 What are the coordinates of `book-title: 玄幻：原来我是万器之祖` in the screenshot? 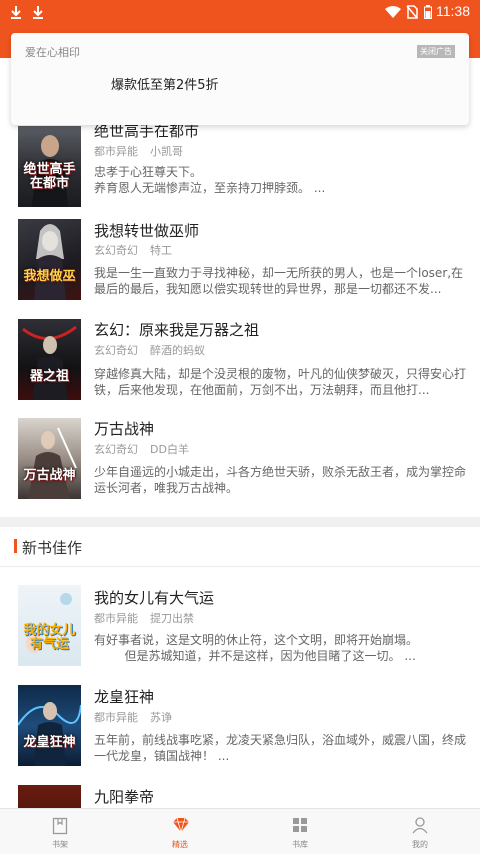 It's located at (177, 330).